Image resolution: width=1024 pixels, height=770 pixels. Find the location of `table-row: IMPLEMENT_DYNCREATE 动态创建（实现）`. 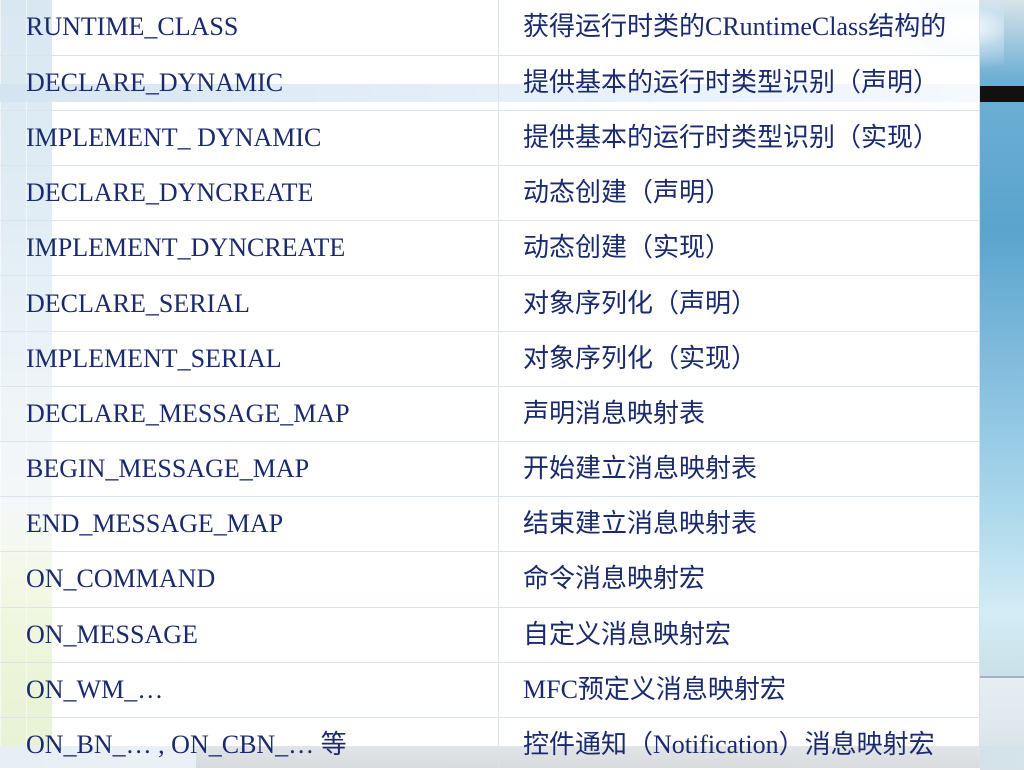

table-row: IMPLEMENT_DYNCREATE 动态创建（实现） is located at coordinates (490, 248).